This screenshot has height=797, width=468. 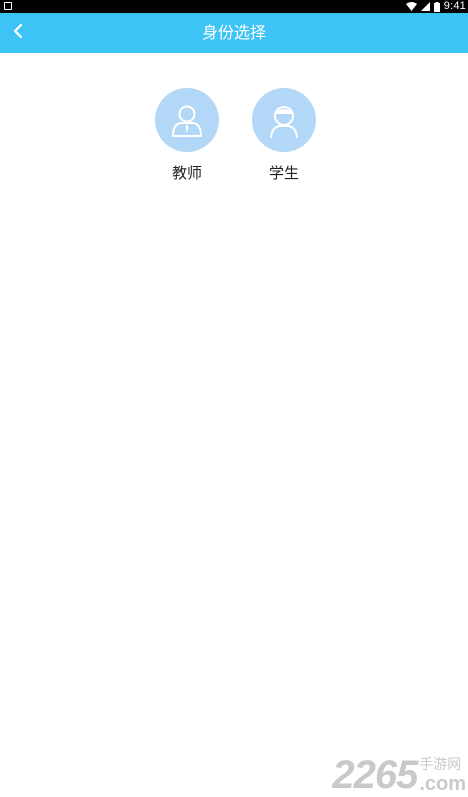 I want to click on role-label-student: 学生, so click(x=284, y=172).